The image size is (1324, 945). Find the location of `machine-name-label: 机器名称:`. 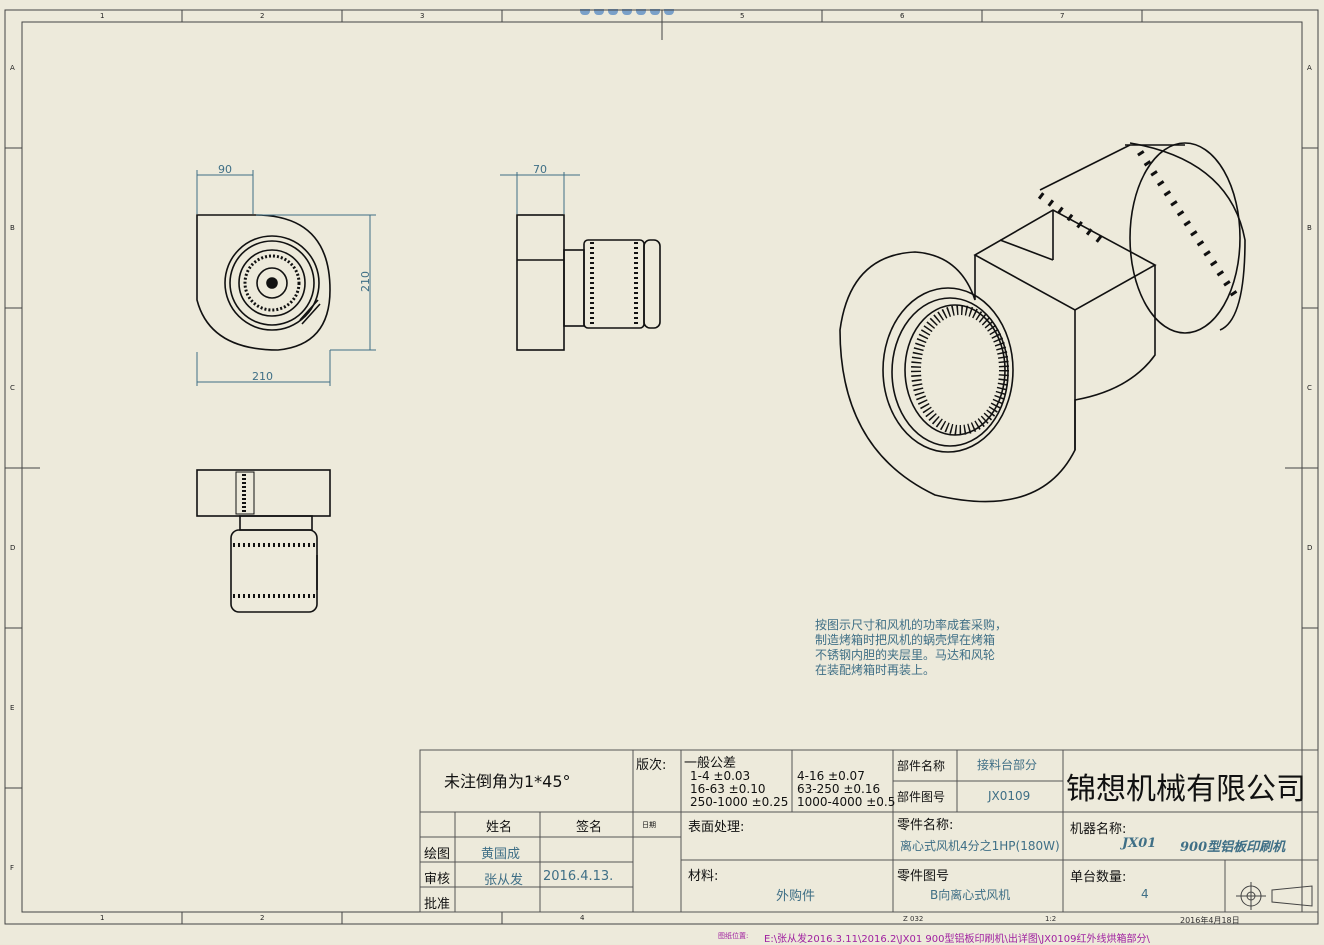

machine-name-label: 机器名称: is located at coordinates (1098, 829).